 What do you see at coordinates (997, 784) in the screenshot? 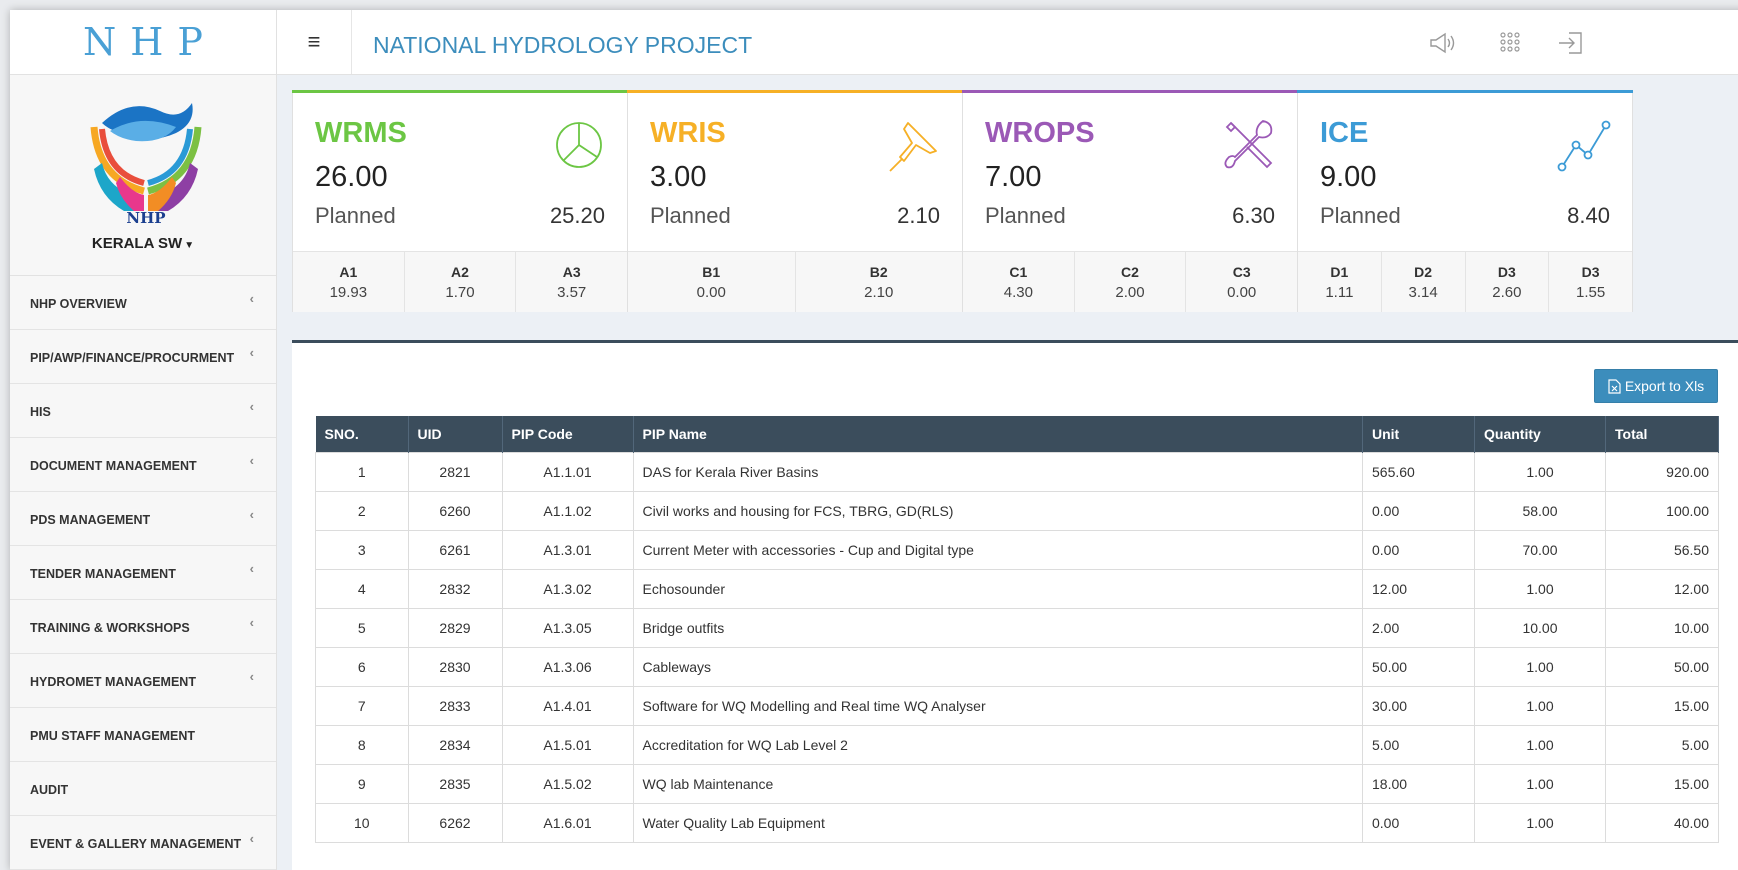
I see `table-cell: WQ lab Maintenance` at bounding box center [997, 784].